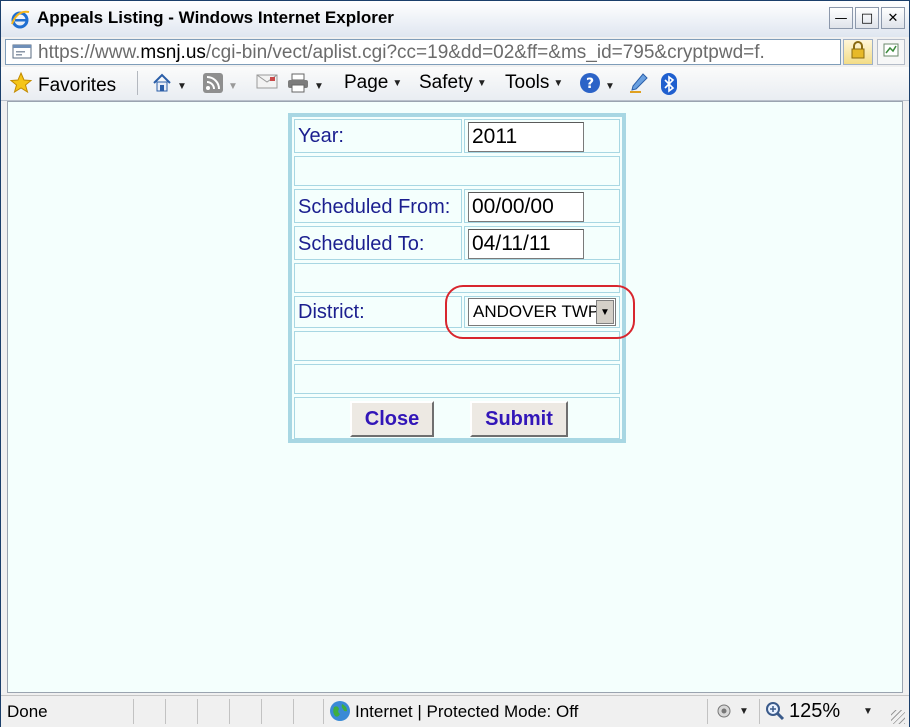 The height and width of the screenshot is (727, 910). Describe the element at coordinates (21, 86) in the screenshot. I see `star-icon` at that location.